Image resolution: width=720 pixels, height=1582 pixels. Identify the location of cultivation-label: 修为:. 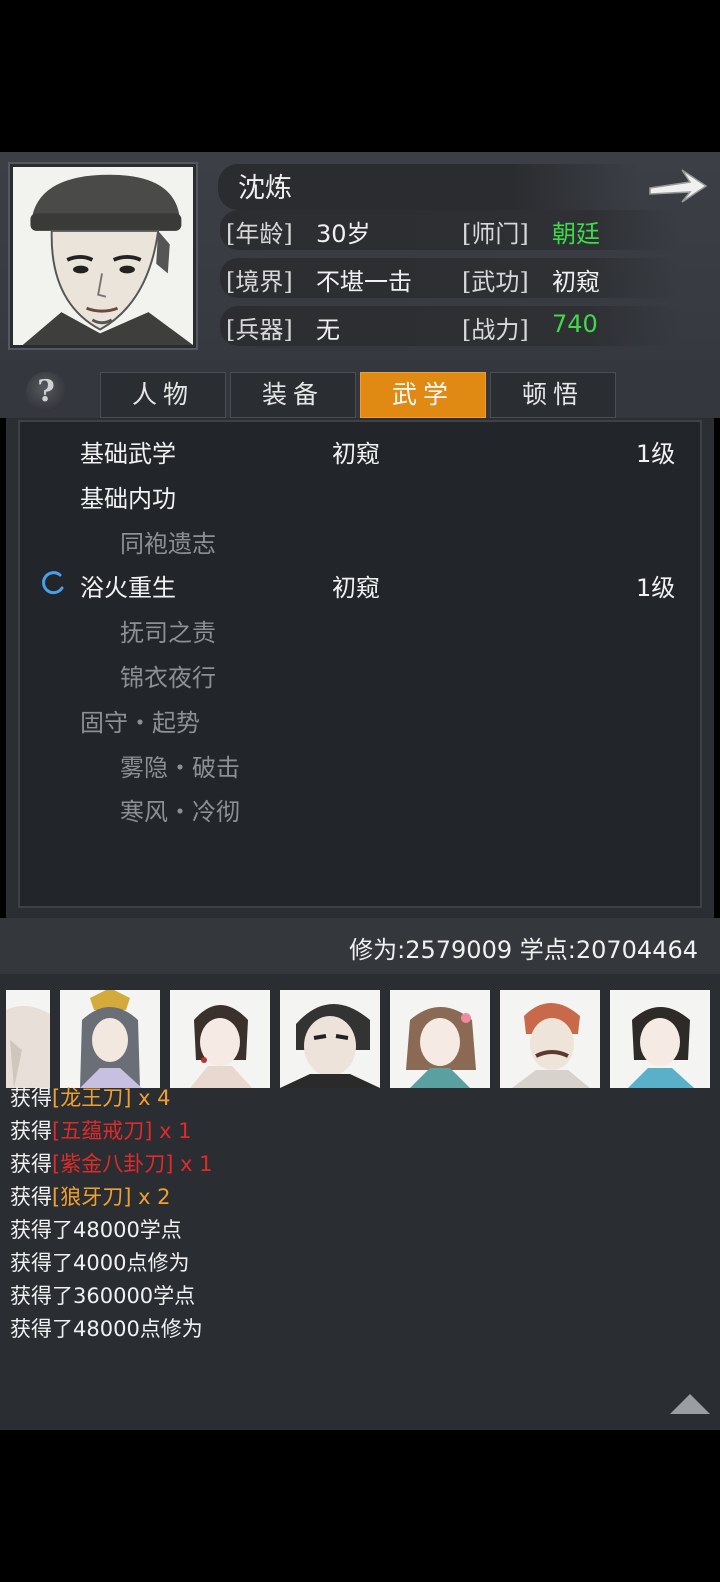
(377, 950).